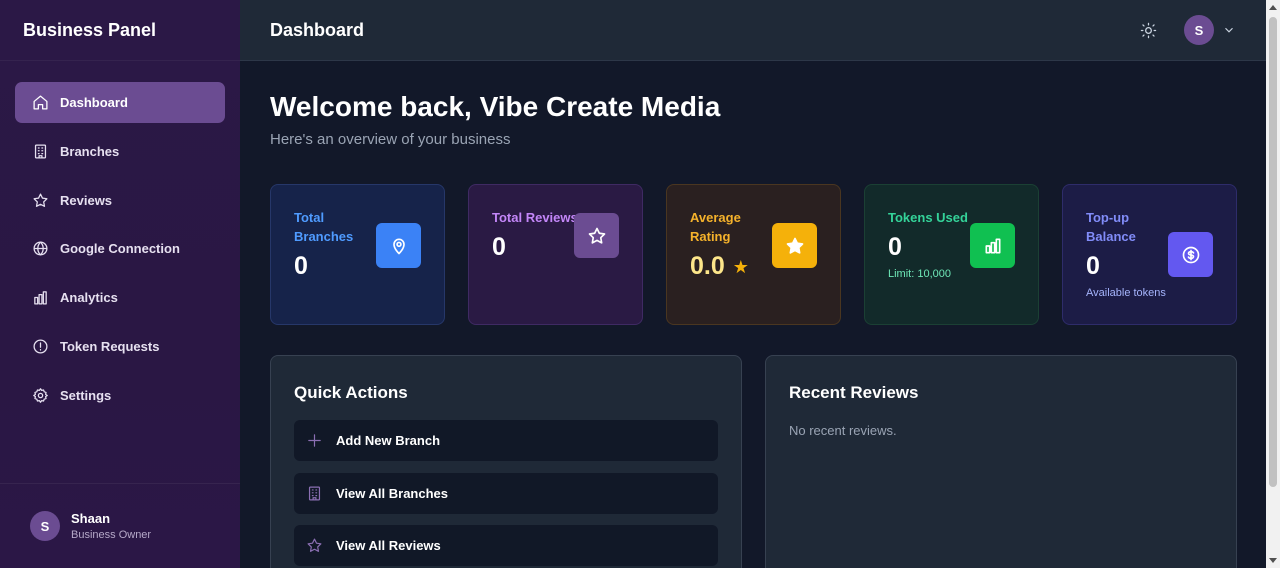 This screenshot has width=1280, height=568. I want to click on map-pin-icon, so click(398, 245).